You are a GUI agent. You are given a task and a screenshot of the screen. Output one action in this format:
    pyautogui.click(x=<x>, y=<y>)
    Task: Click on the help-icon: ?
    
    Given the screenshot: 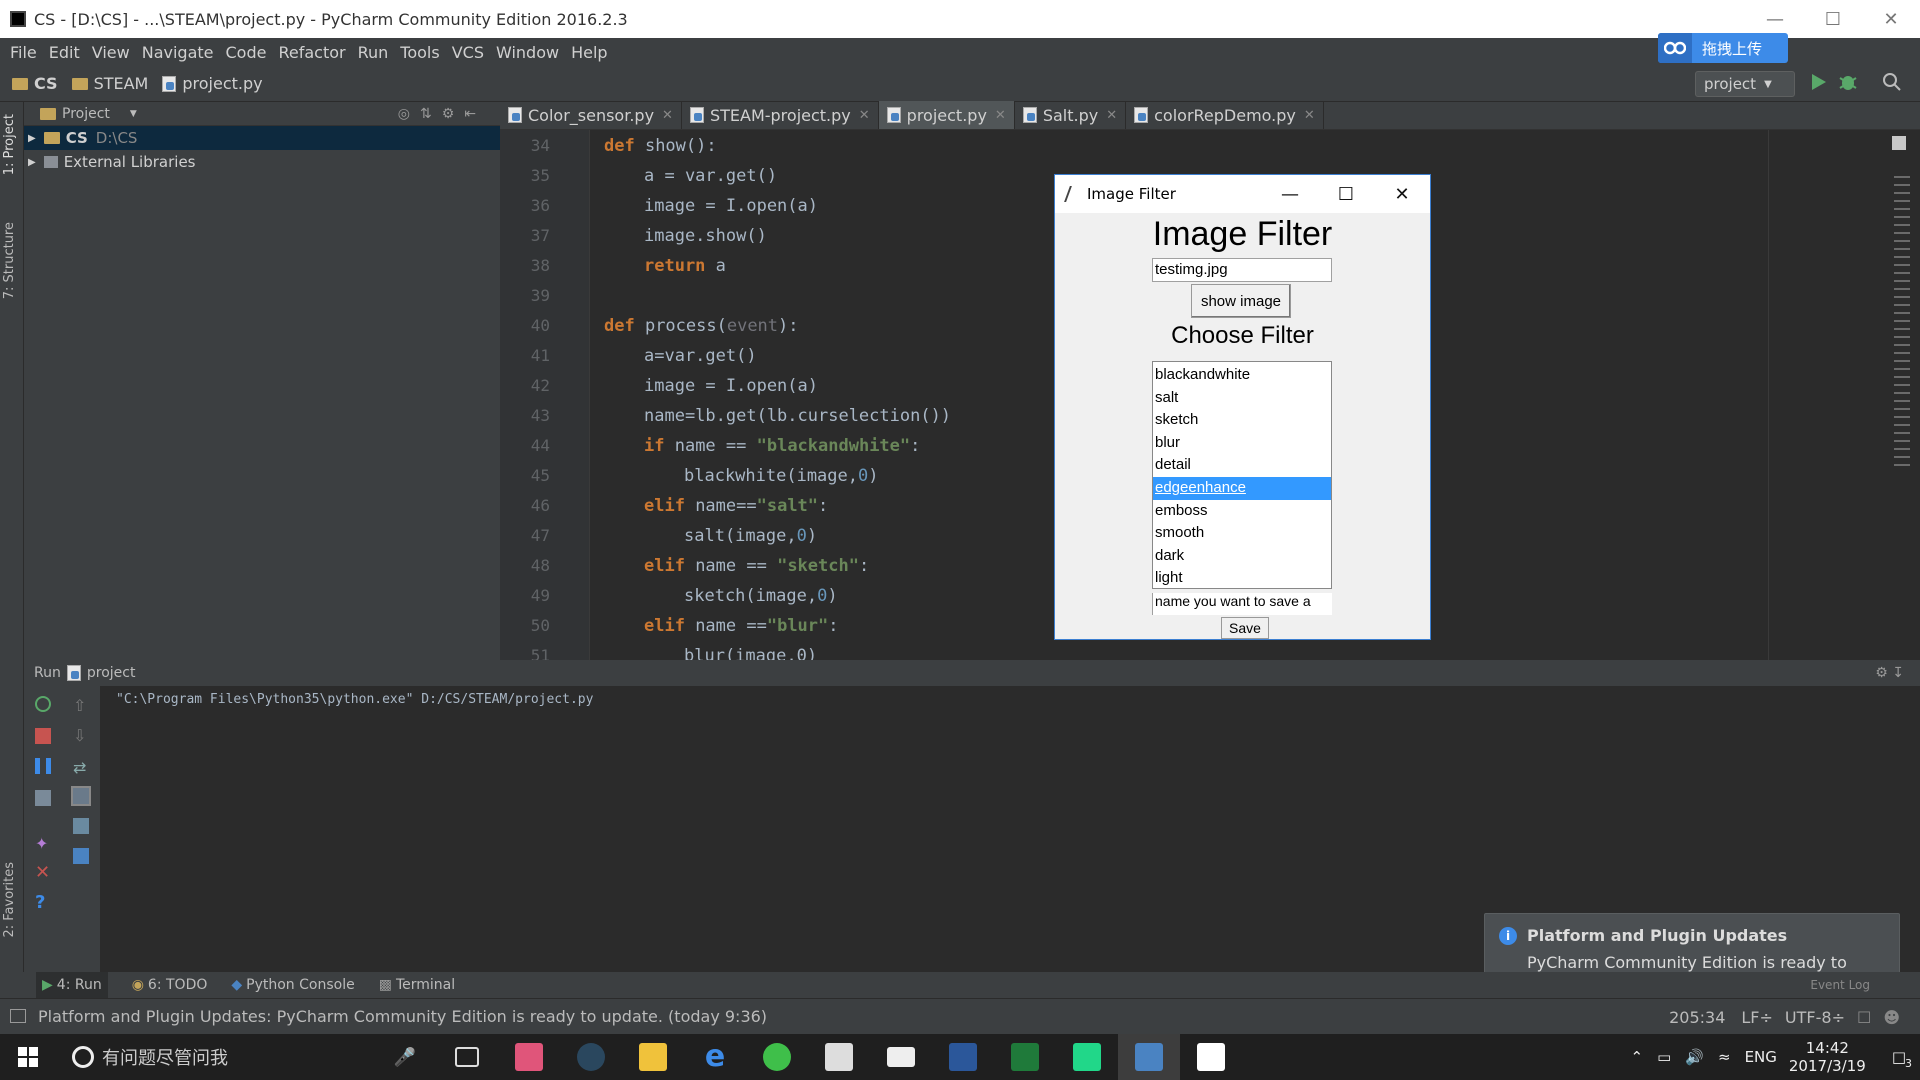 What is the action you would take?
    pyautogui.click(x=43, y=902)
    